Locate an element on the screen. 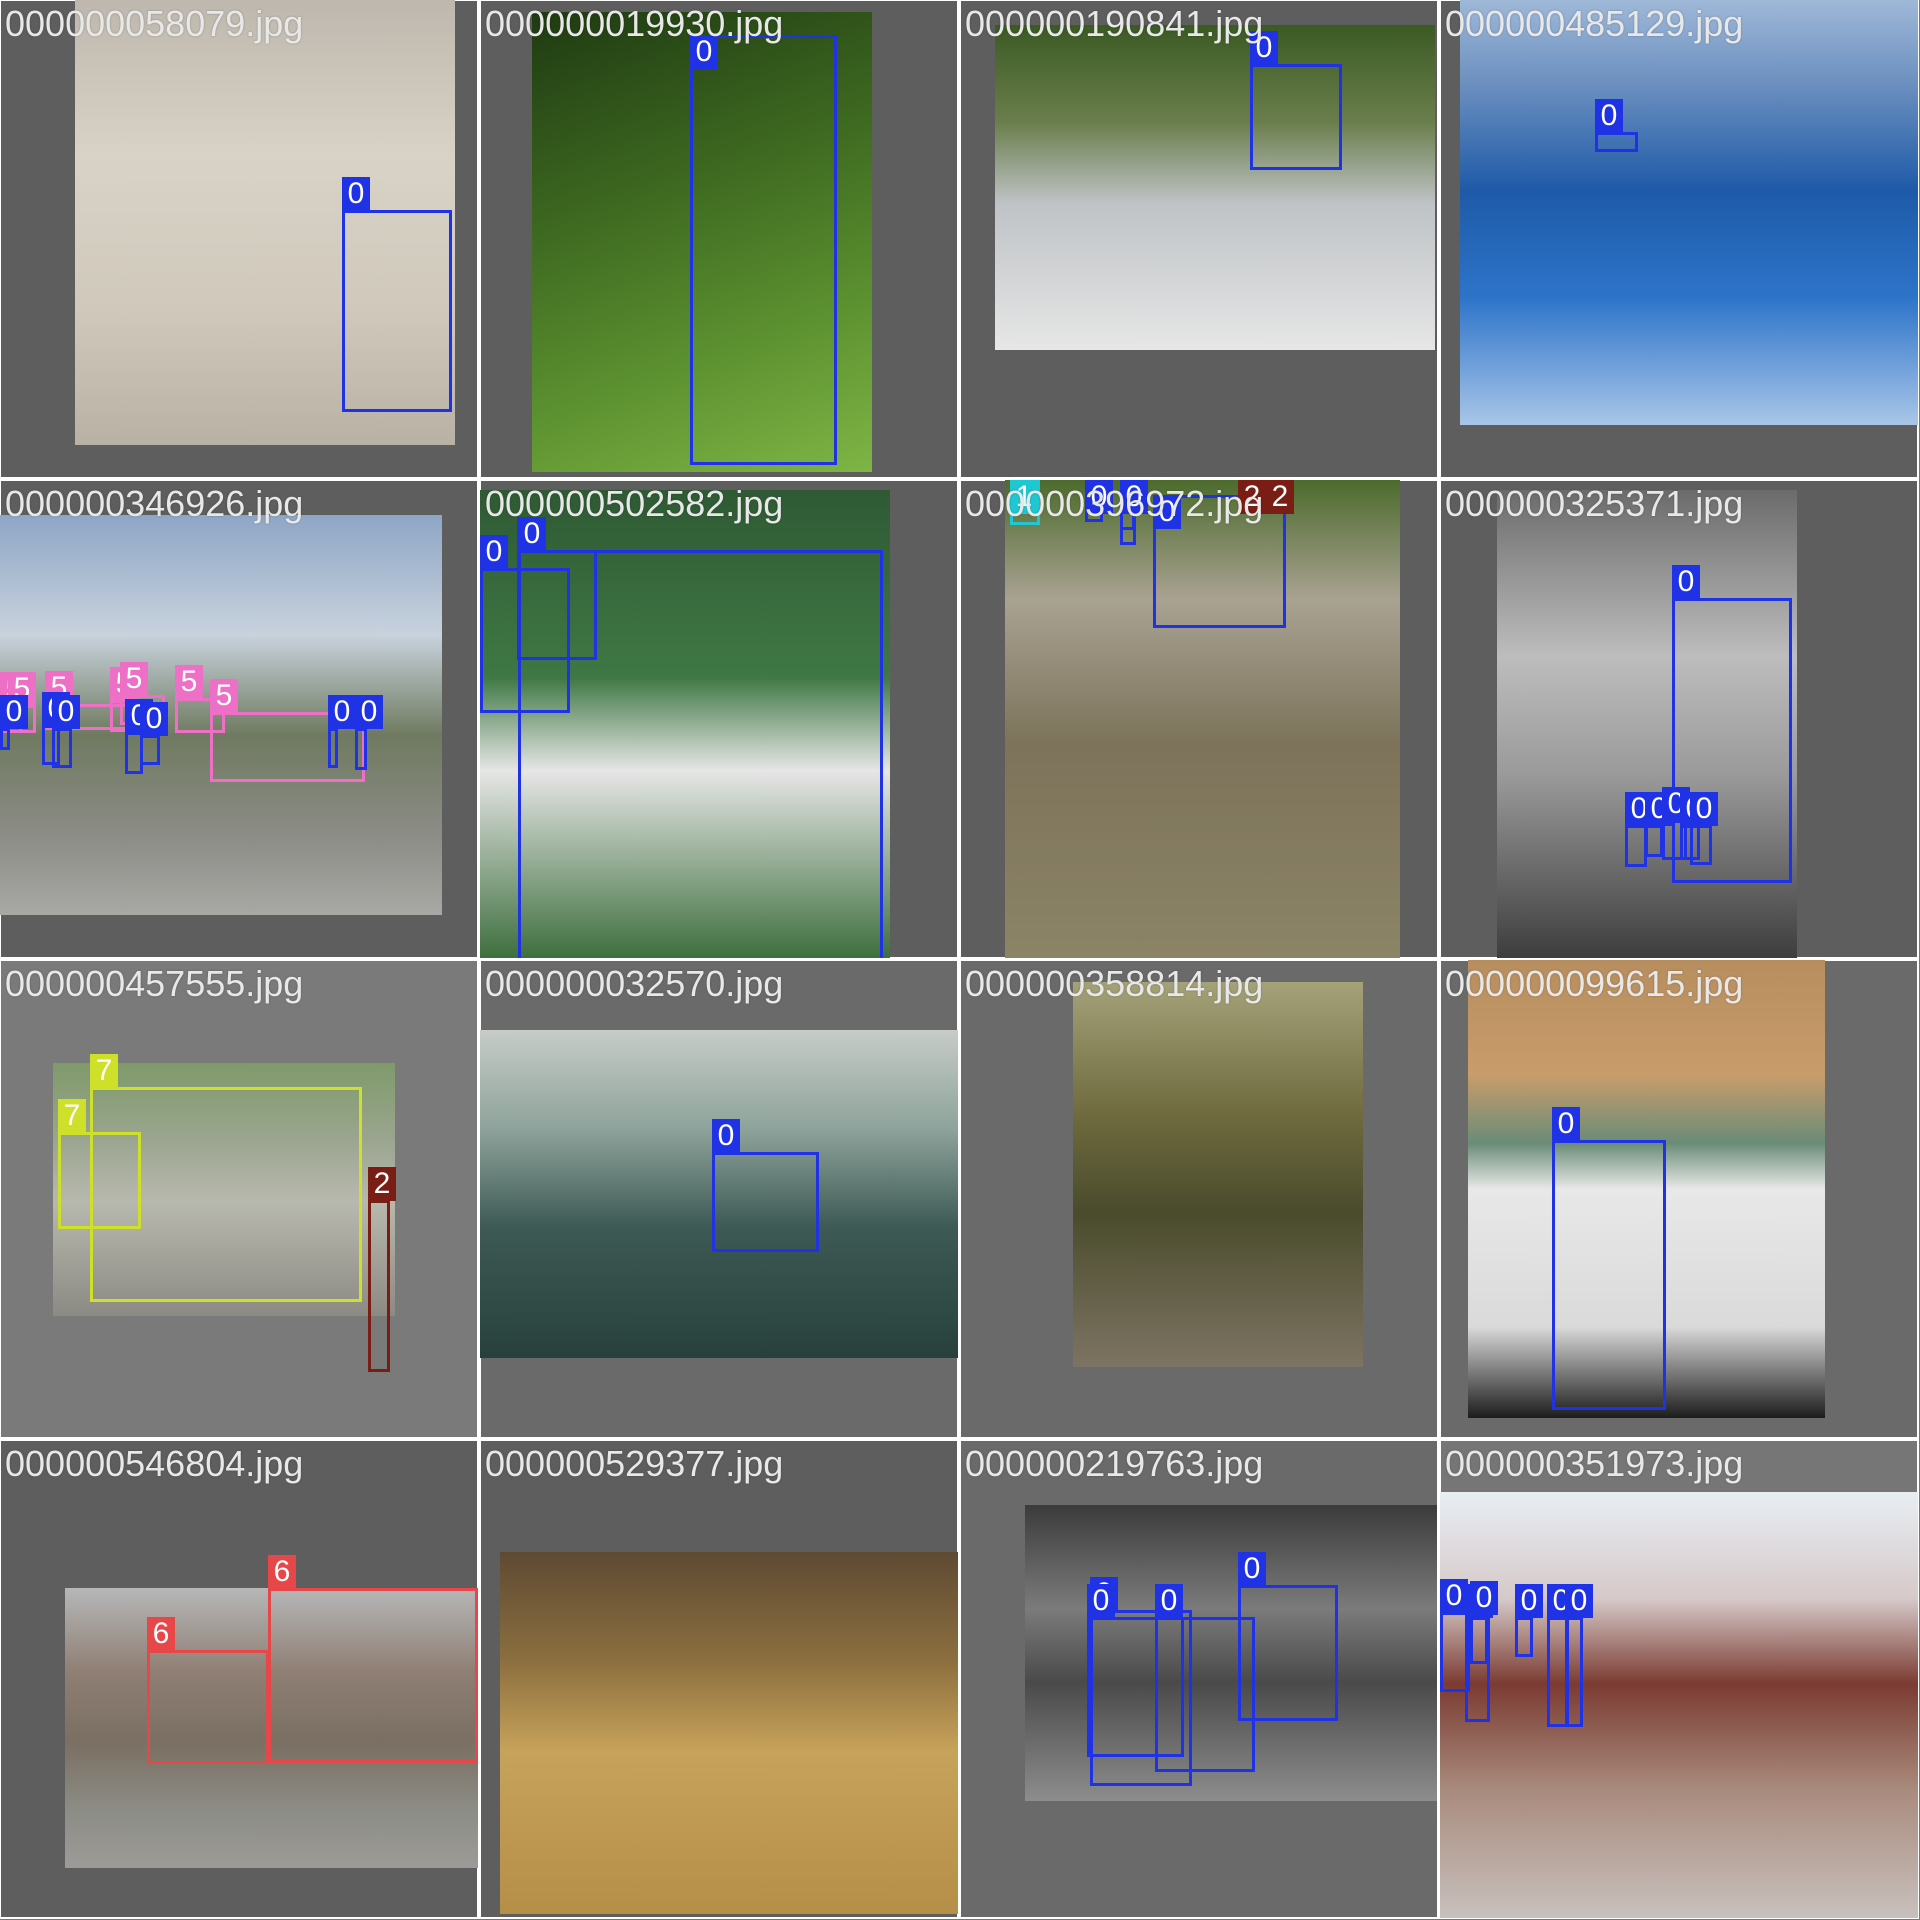 This screenshot has height=1920, width=1920. image-filename: 000000358814.jpg is located at coordinates (1114, 983).